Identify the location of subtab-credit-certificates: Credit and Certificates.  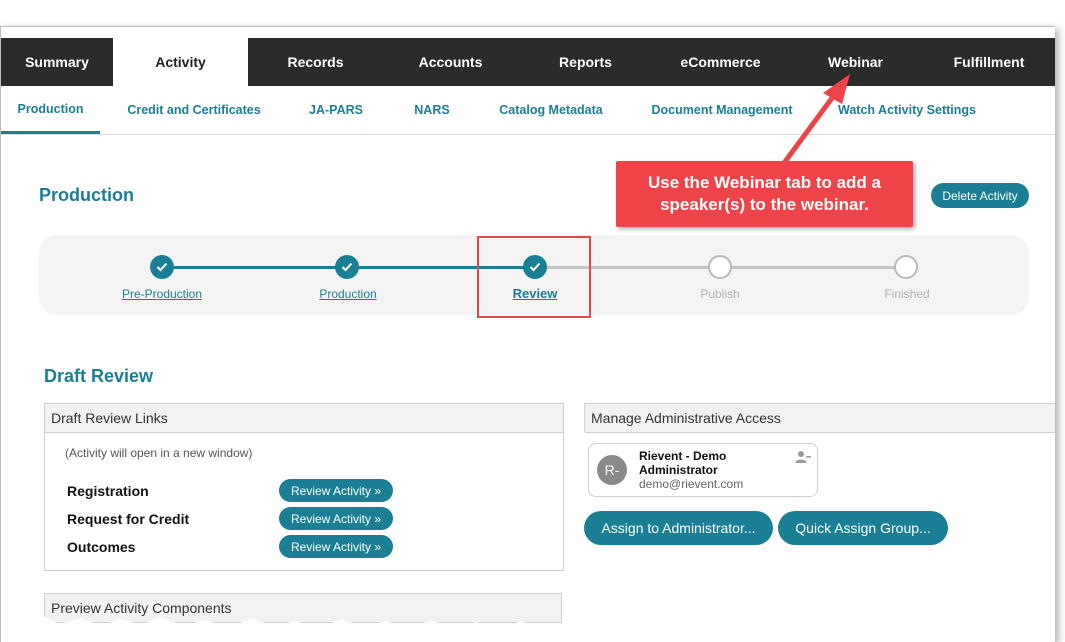
(194, 110).